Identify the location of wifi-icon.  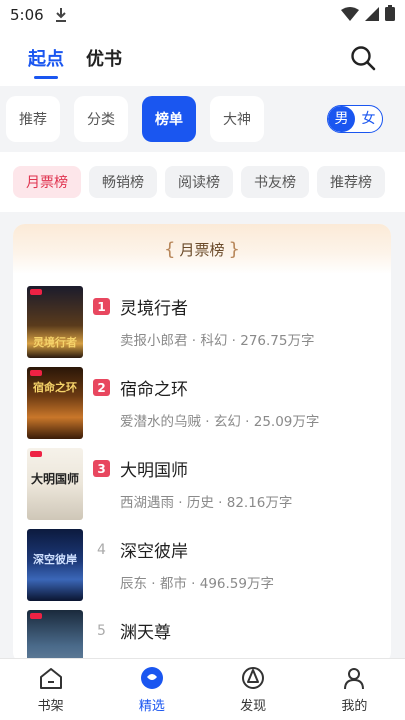
(350, 15).